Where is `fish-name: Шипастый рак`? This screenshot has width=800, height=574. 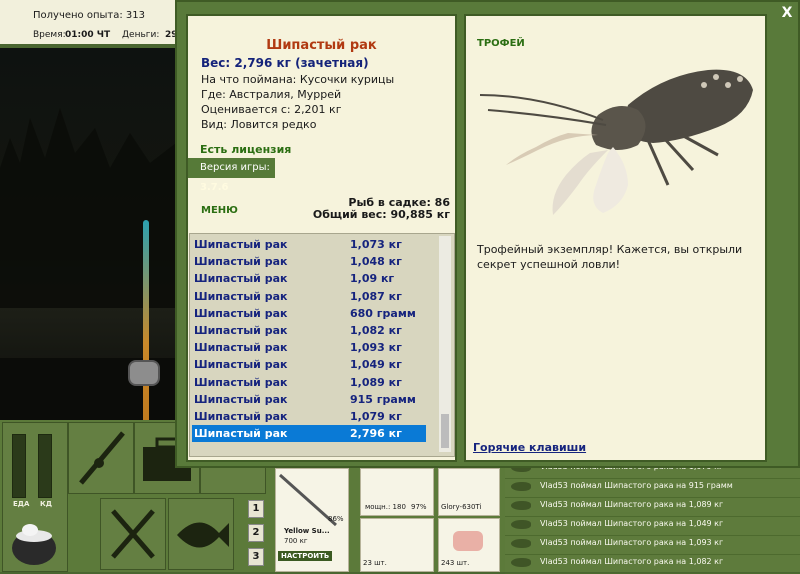 fish-name: Шипастый рак is located at coordinates (321, 45).